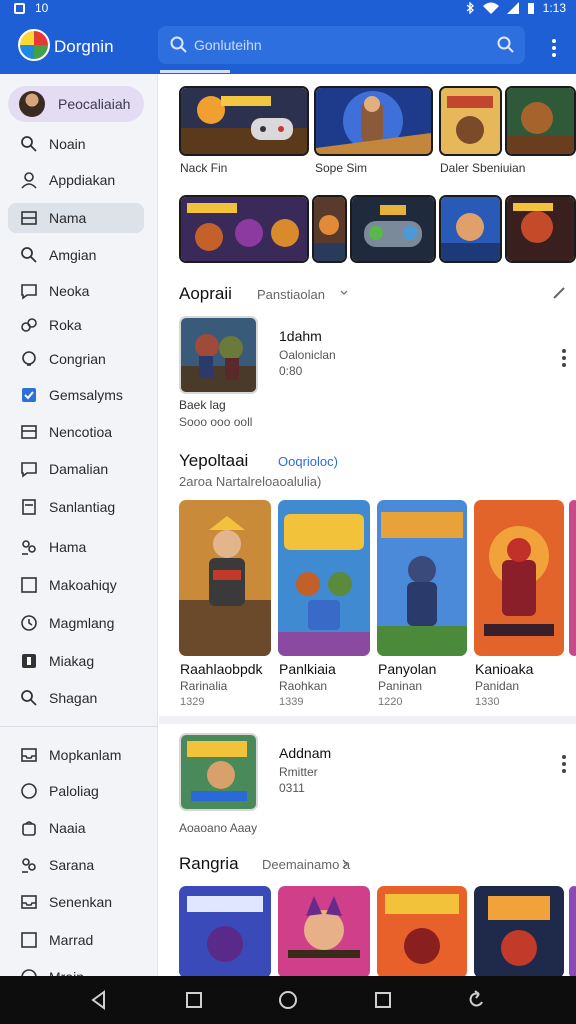 The width and height of the screenshot is (576, 1024). I want to click on game-title-4: Kanioaka, so click(504, 669).